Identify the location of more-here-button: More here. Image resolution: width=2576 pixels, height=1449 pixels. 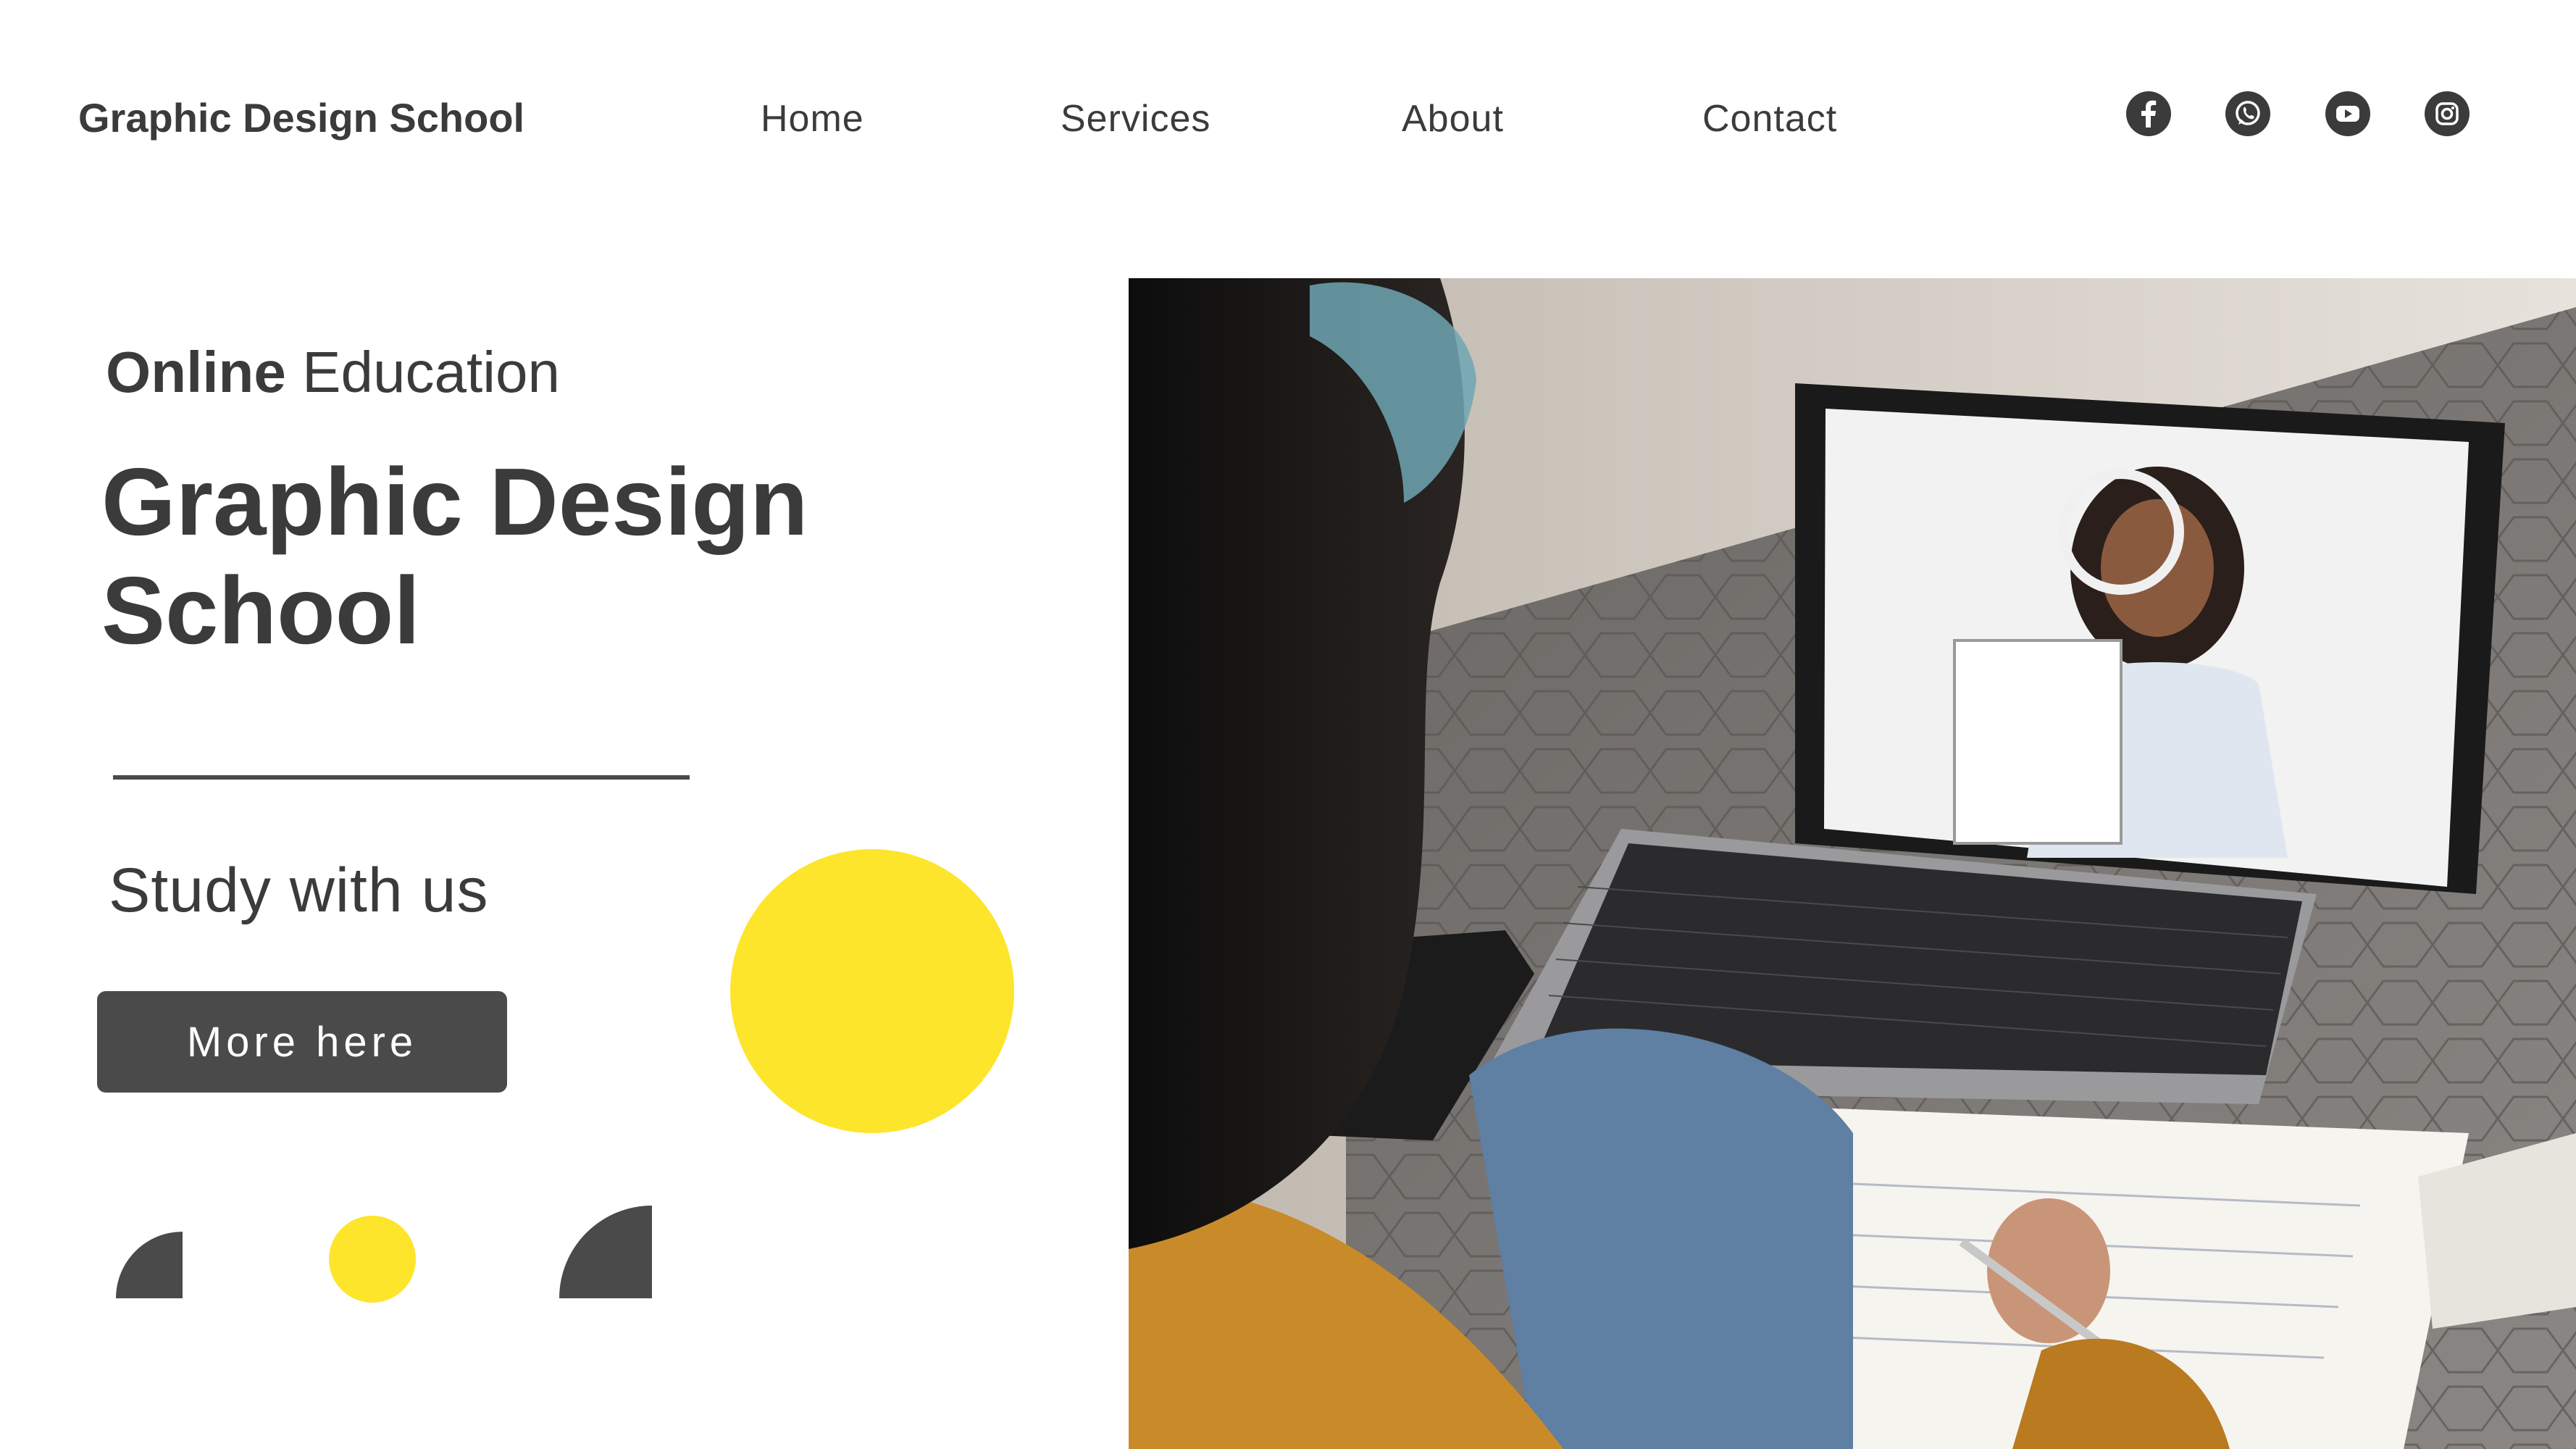
(302, 1042).